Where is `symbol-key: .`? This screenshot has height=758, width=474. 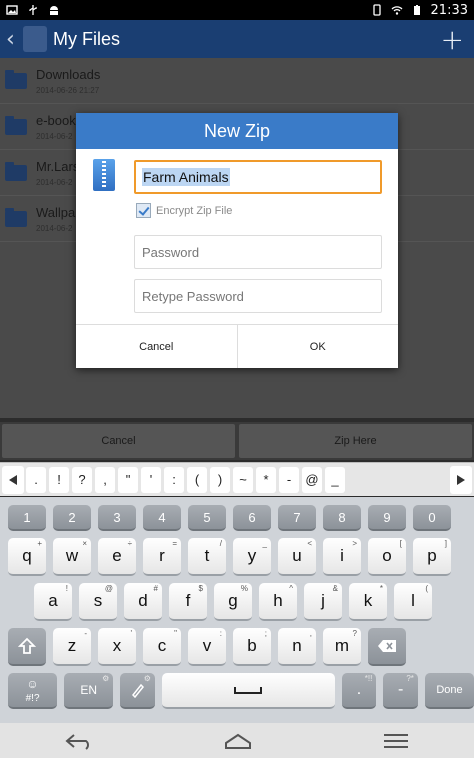
symbol-key: . is located at coordinates (36, 479).